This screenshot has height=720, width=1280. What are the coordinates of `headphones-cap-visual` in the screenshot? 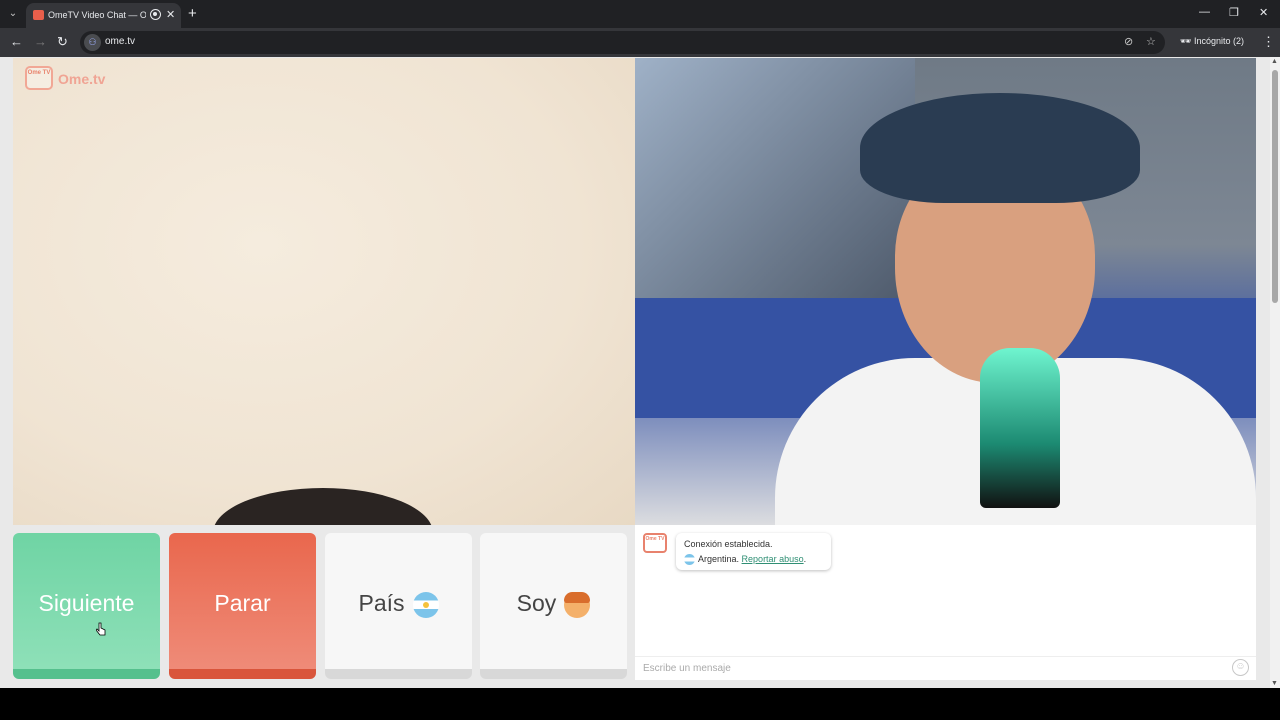 It's located at (1000, 148).